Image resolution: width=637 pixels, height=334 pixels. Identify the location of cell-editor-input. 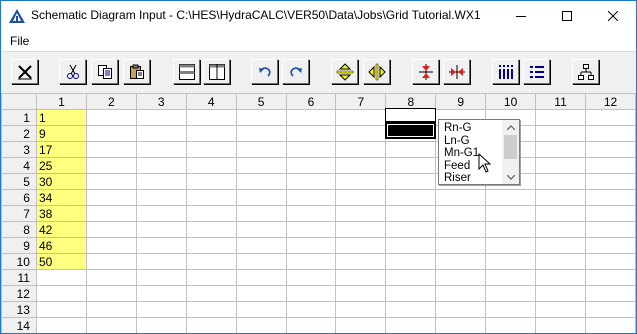
(410, 115).